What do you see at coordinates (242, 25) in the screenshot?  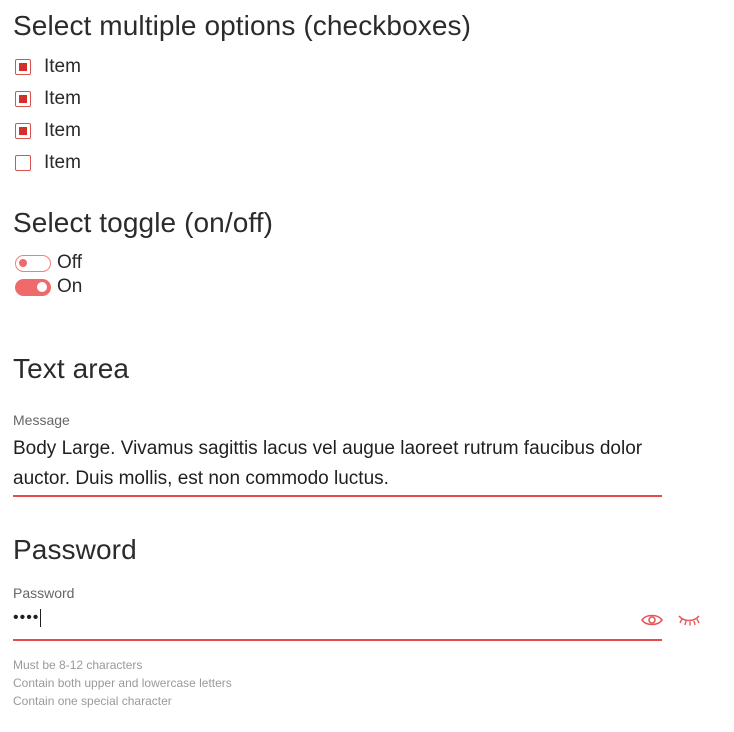 I see `checkbox-section-title: Select multiple options (checkboxes)` at bounding box center [242, 25].